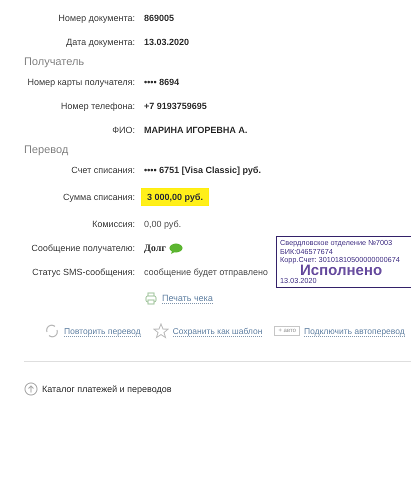 This screenshot has height=500, width=411. I want to click on field-value: •••• 8694, so click(162, 82).